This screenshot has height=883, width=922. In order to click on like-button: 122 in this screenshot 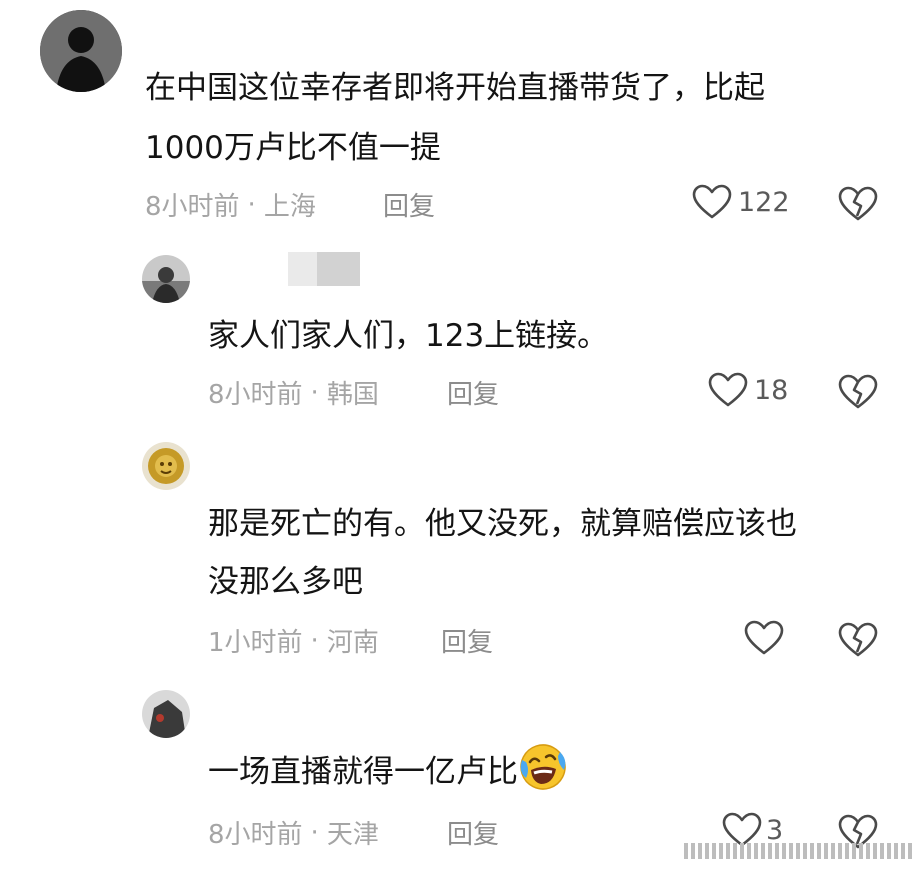, I will do `click(741, 202)`.